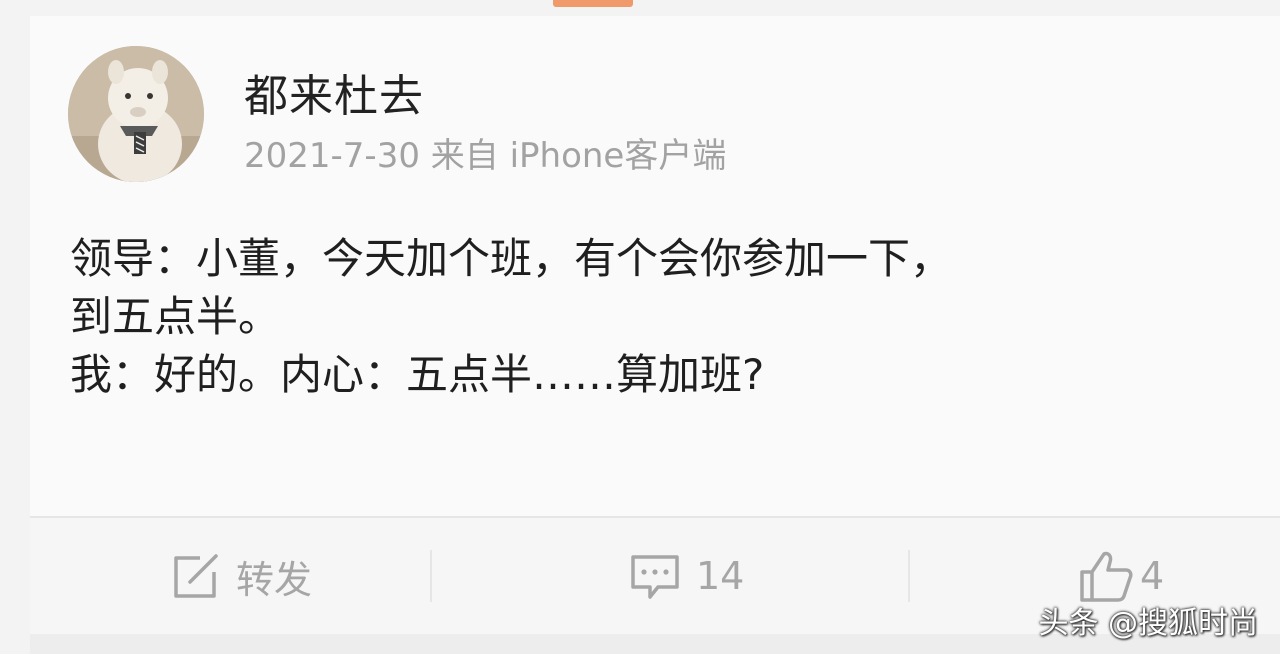  I want to click on username: 都来杜去, so click(334, 92).